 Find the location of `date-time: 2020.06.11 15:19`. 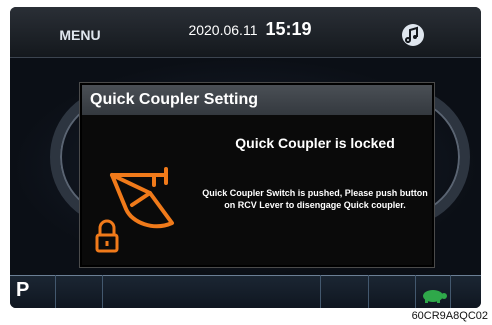

date-time: 2020.06.11 15:19 is located at coordinates (250, 32).